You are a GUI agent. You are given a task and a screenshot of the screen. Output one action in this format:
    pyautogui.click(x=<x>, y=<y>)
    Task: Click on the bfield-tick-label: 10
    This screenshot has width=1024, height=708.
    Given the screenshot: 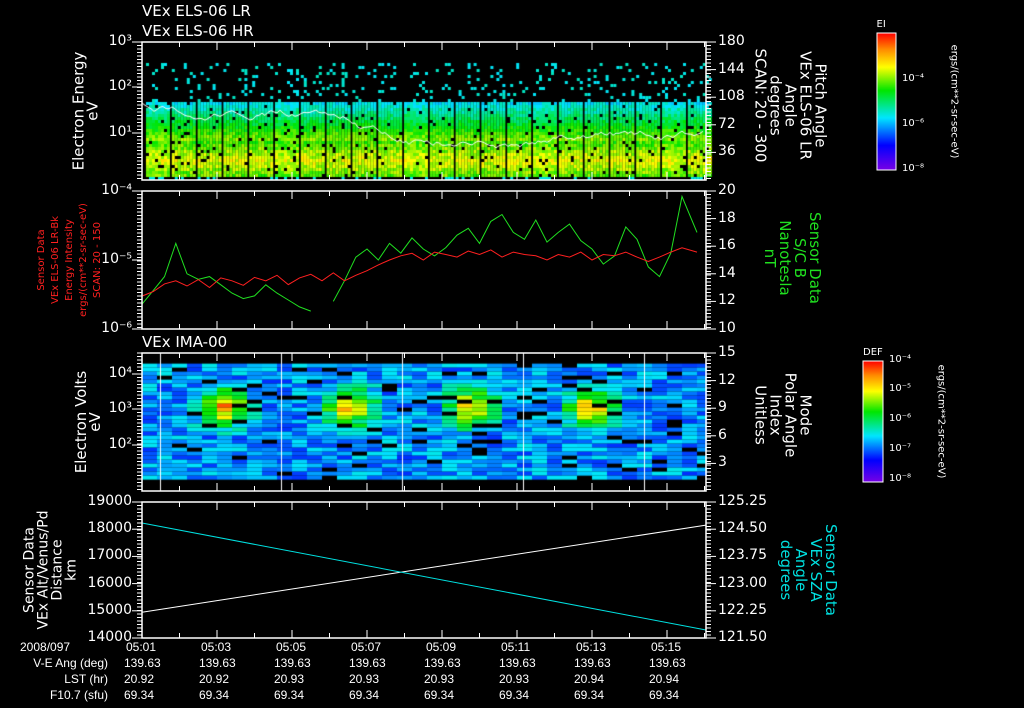 What is the action you would take?
    pyautogui.click(x=727, y=328)
    